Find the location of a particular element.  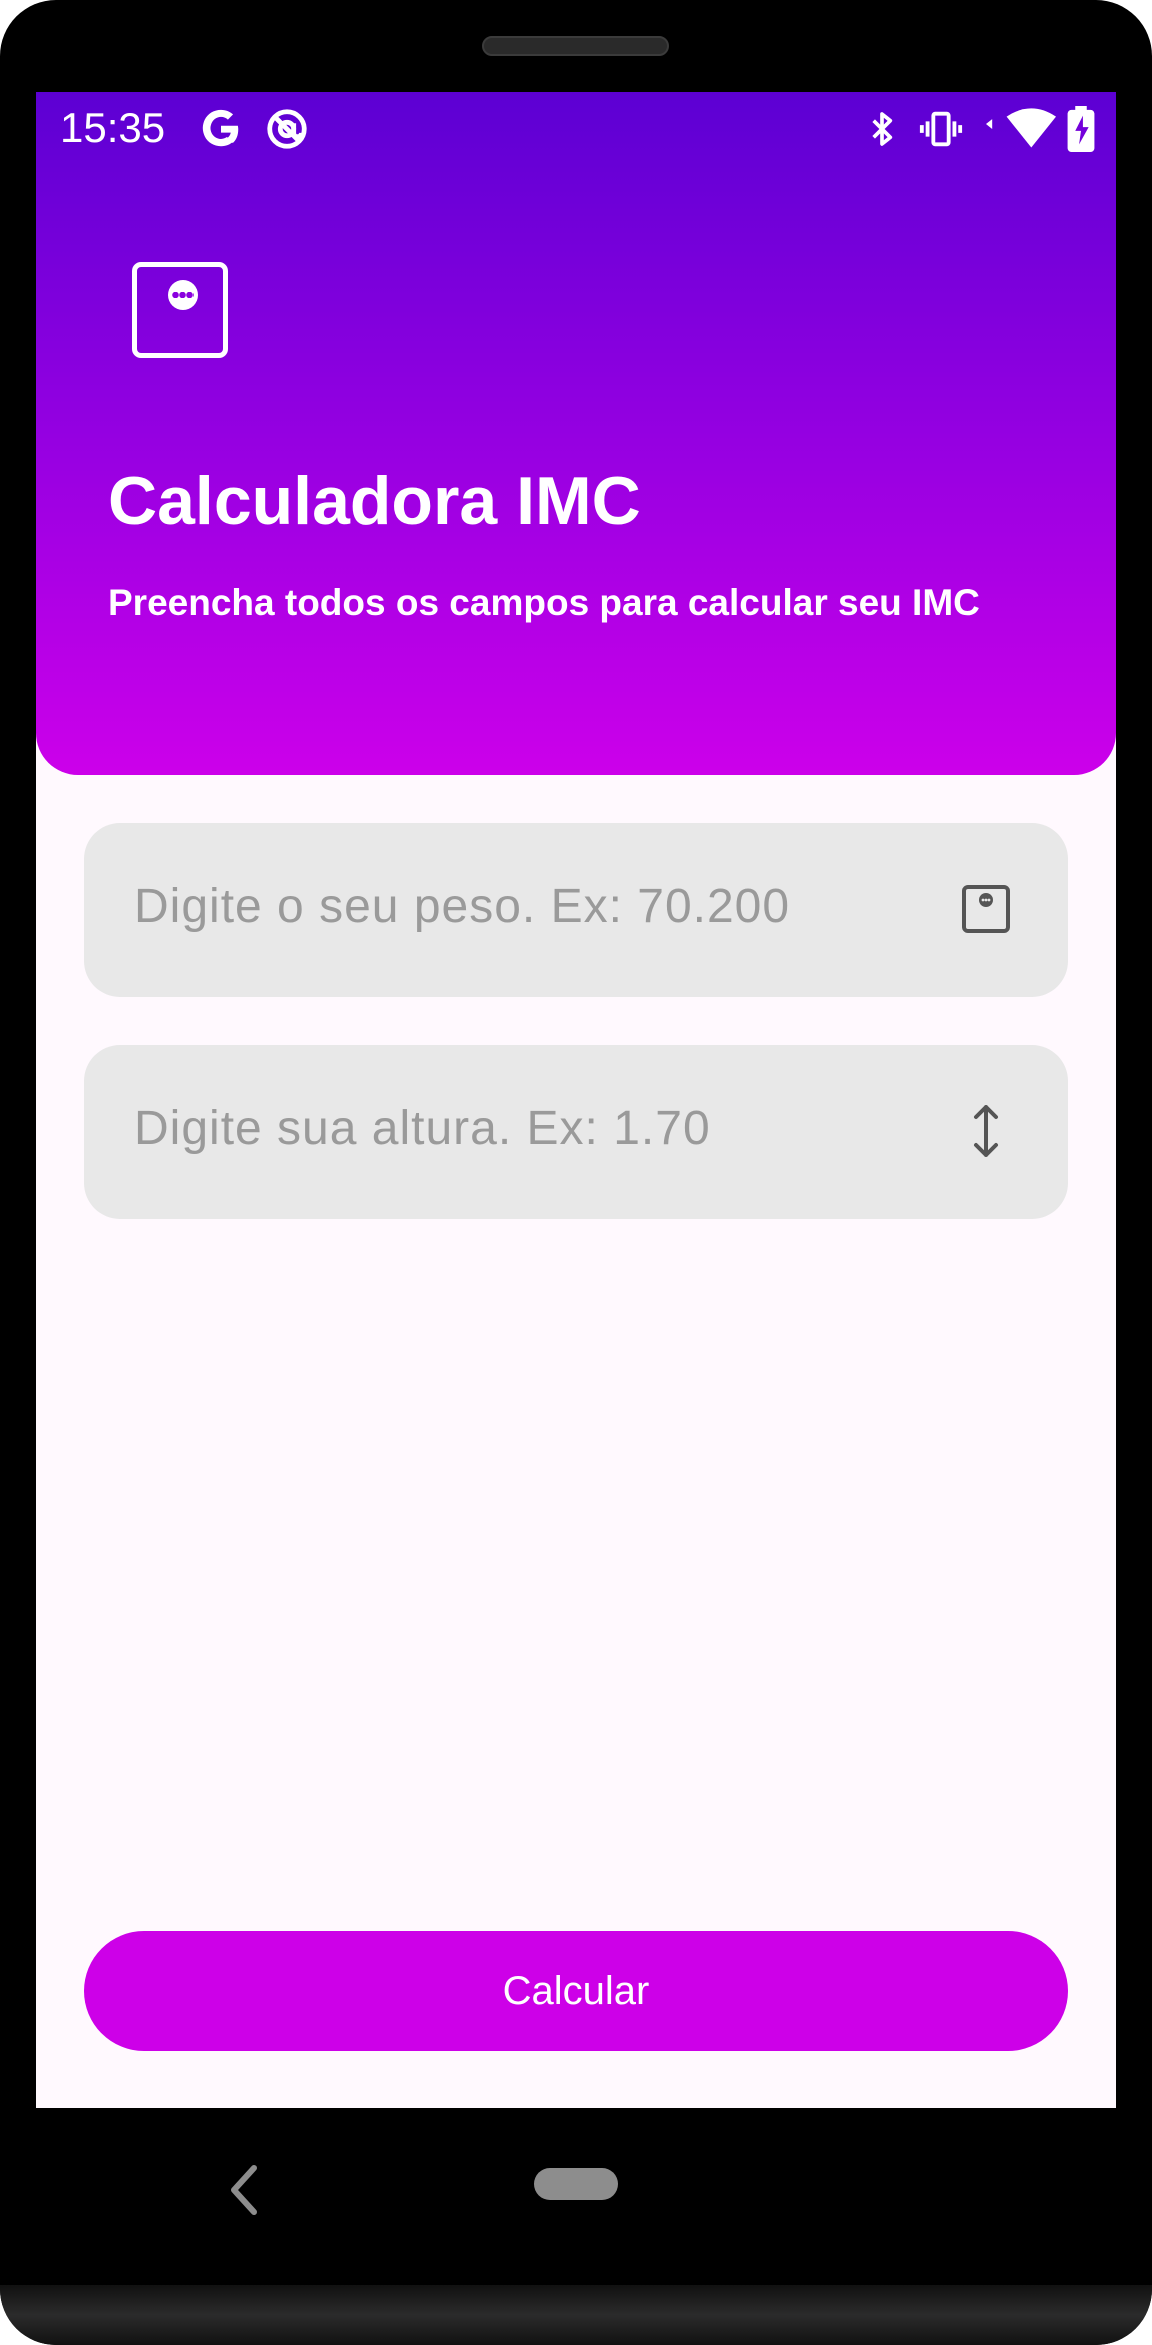

height-arrows-icon is located at coordinates (986, 1131).